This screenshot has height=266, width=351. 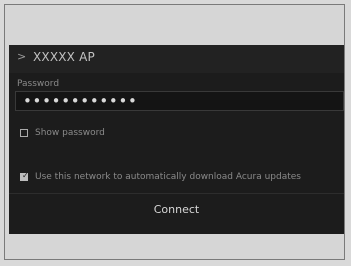 I want to click on network-name: XXXXX AP, so click(x=64, y=57).